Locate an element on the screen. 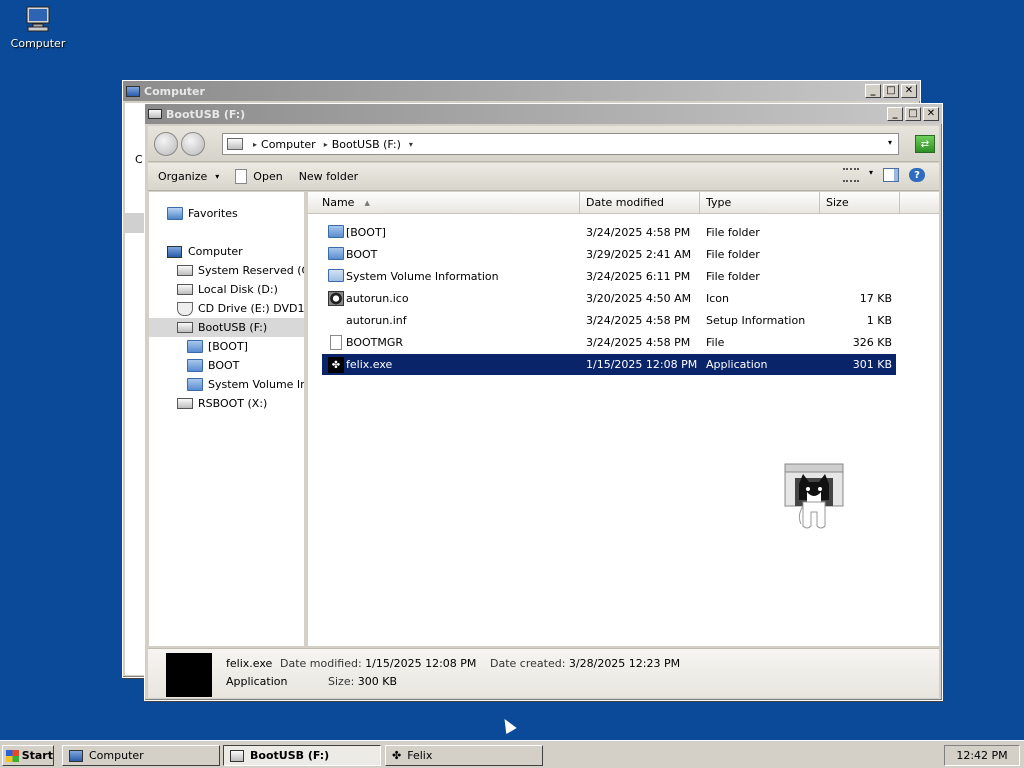 Image resolution: width=1024 pixels, height=768 pixels. address-dropdown-icon: ▾ is located at coordinates (890, 142).